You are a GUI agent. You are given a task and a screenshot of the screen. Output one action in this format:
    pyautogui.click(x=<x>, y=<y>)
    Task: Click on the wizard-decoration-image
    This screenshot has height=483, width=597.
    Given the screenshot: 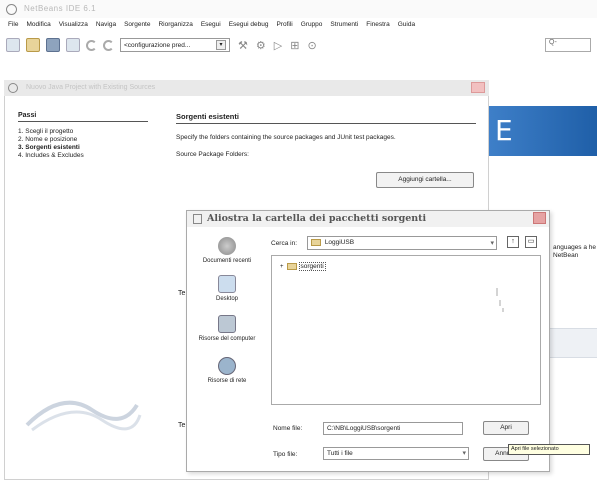 What is the action you would take?
    pyautogui.click(x=83, y=416)
    